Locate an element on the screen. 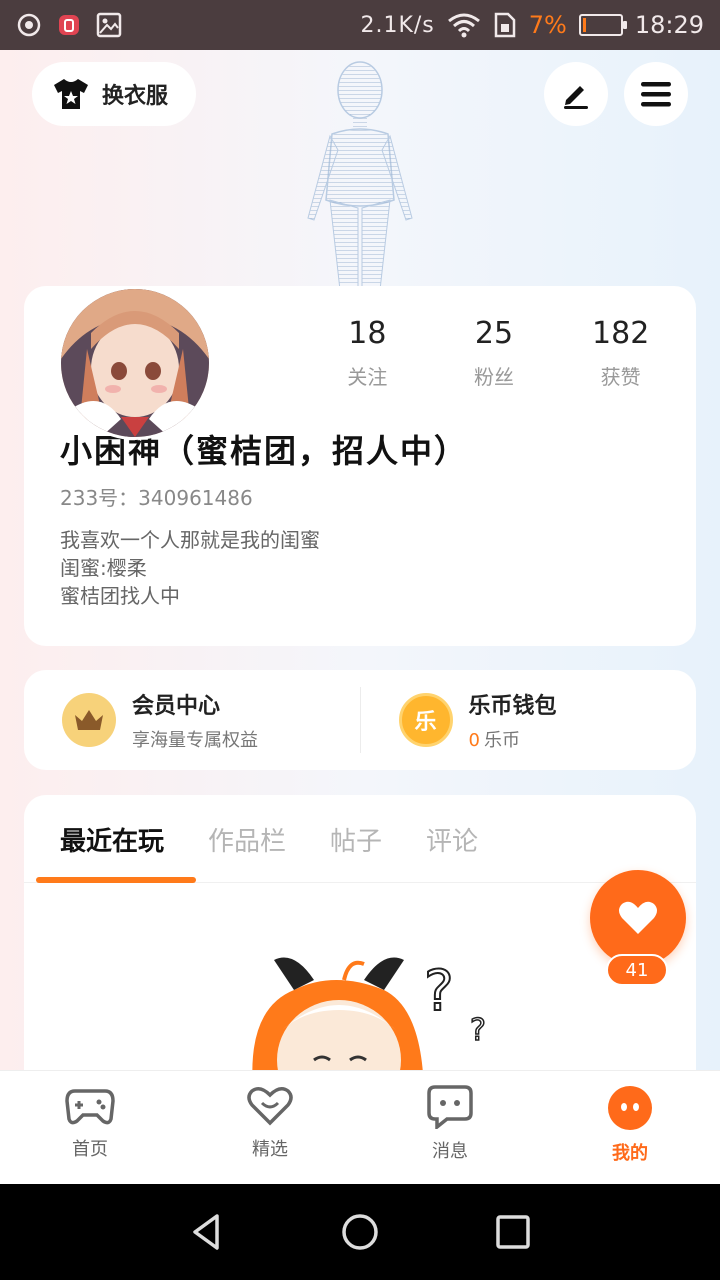 Image resolution: width=720 pixels, height=1280 pixels. avatar-image is located at coordinates (135, 363).